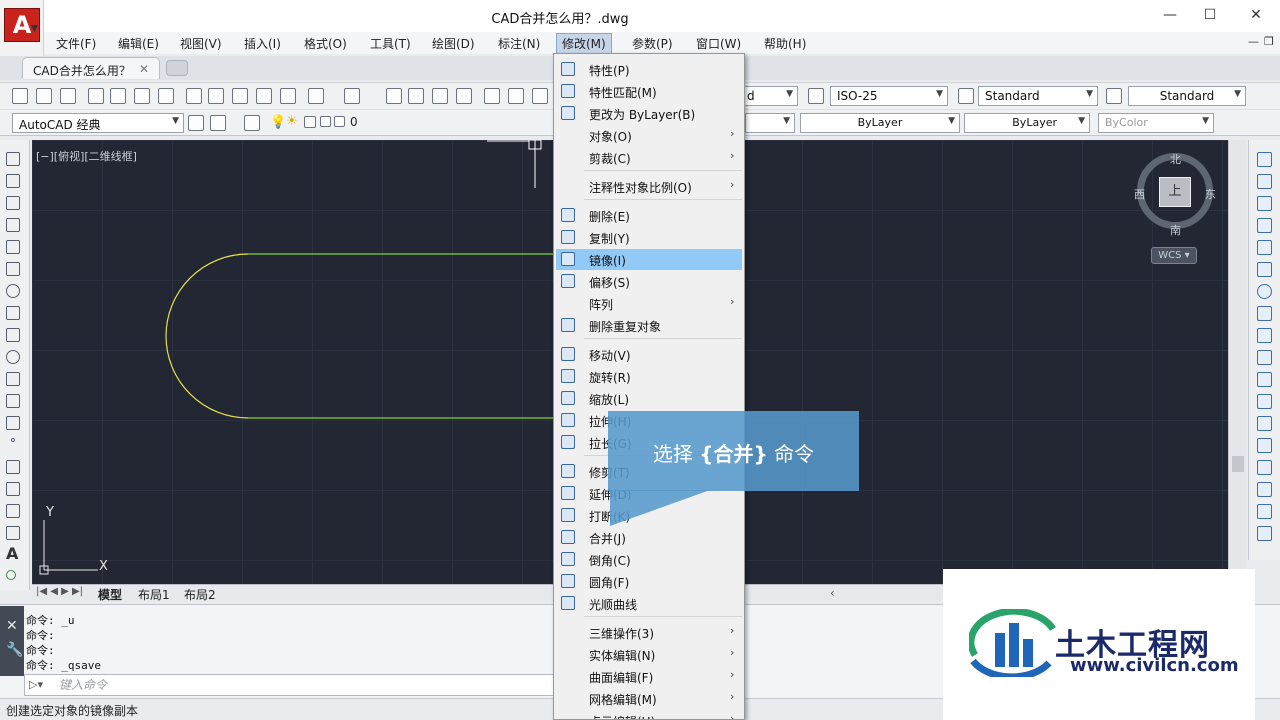  I want to click on polyline-icon, so click(13, 203).